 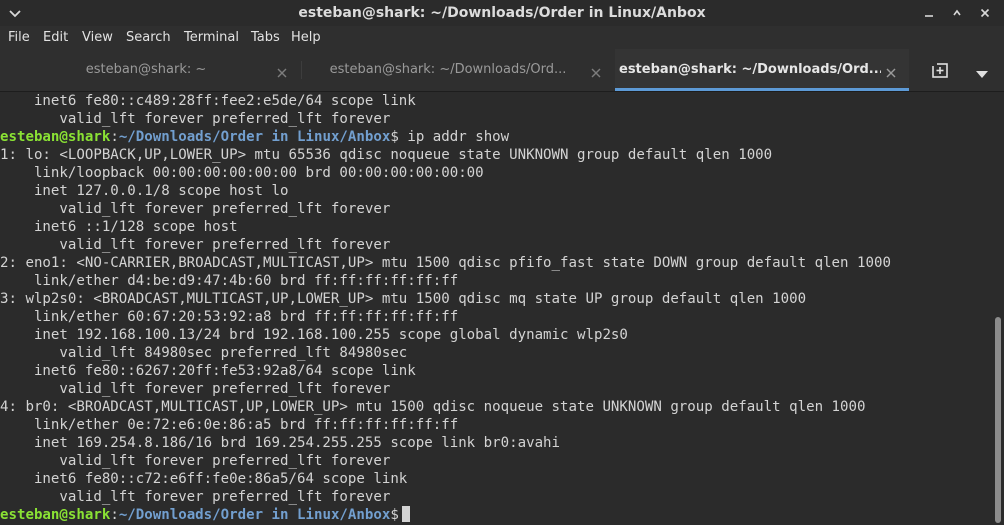 What do you see at coordinates (982, 71) in the screenshot?
I see `triangle-down-icon` at bounding box center [982, 71].